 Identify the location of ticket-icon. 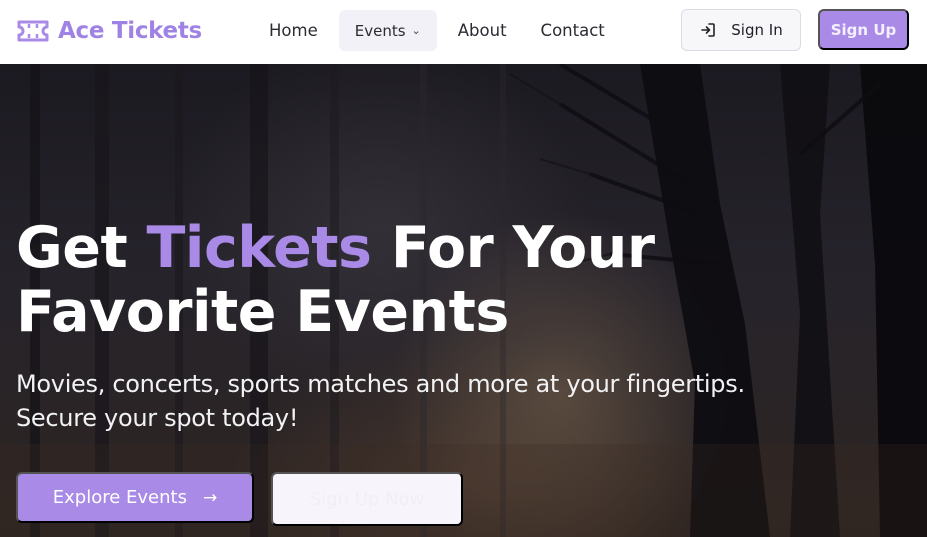
(33, 31).